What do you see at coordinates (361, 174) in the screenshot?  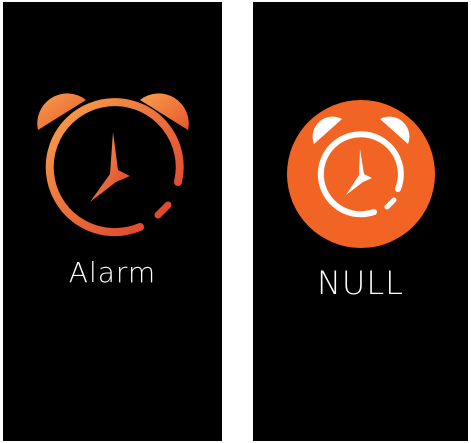 I see `alarm-clock-filled-icon` at bounding box center [361, 174].